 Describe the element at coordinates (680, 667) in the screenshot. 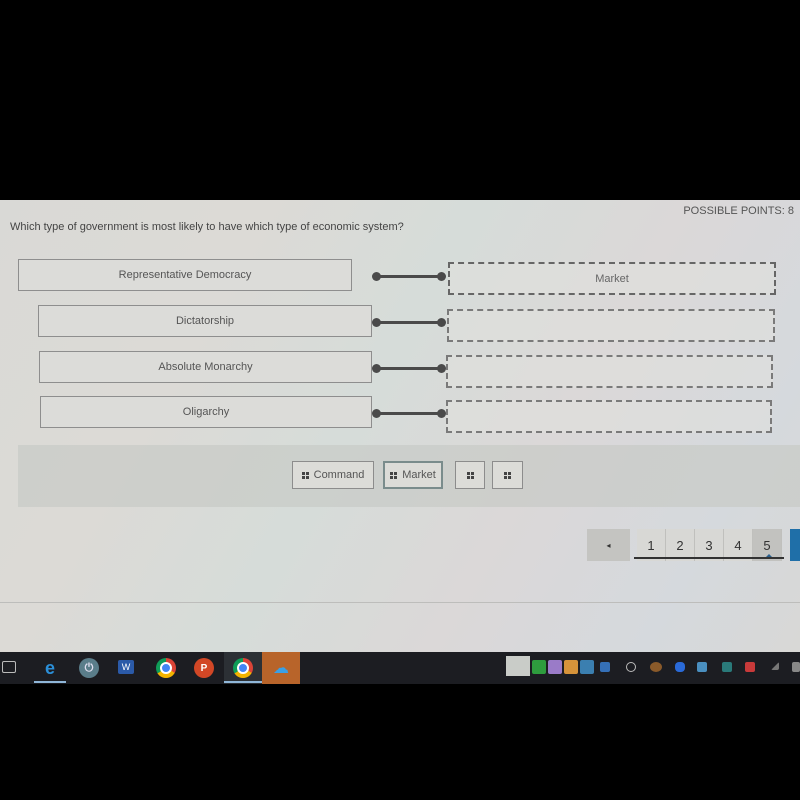

I see `bluetooth-icon` at that location.